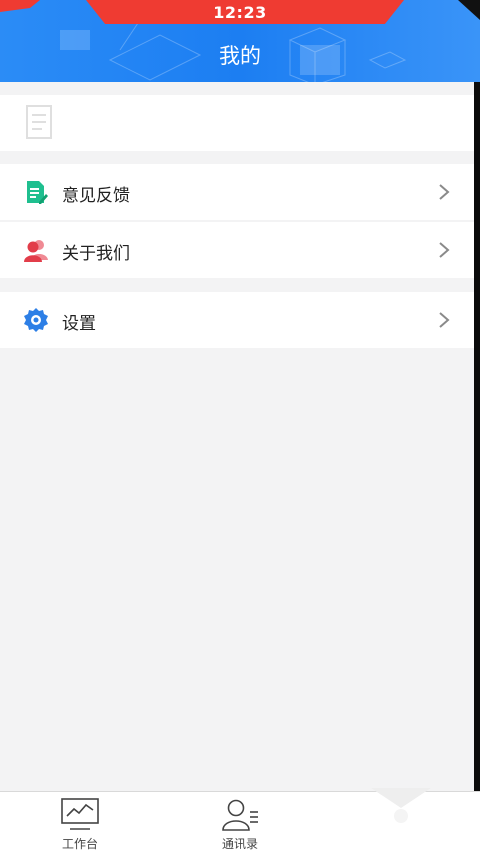 The image size is (480, 854). What do you see at coordinates (240, 815) in the screenshot?
I see `contact-person-icon` at bounding box center [240, 815].